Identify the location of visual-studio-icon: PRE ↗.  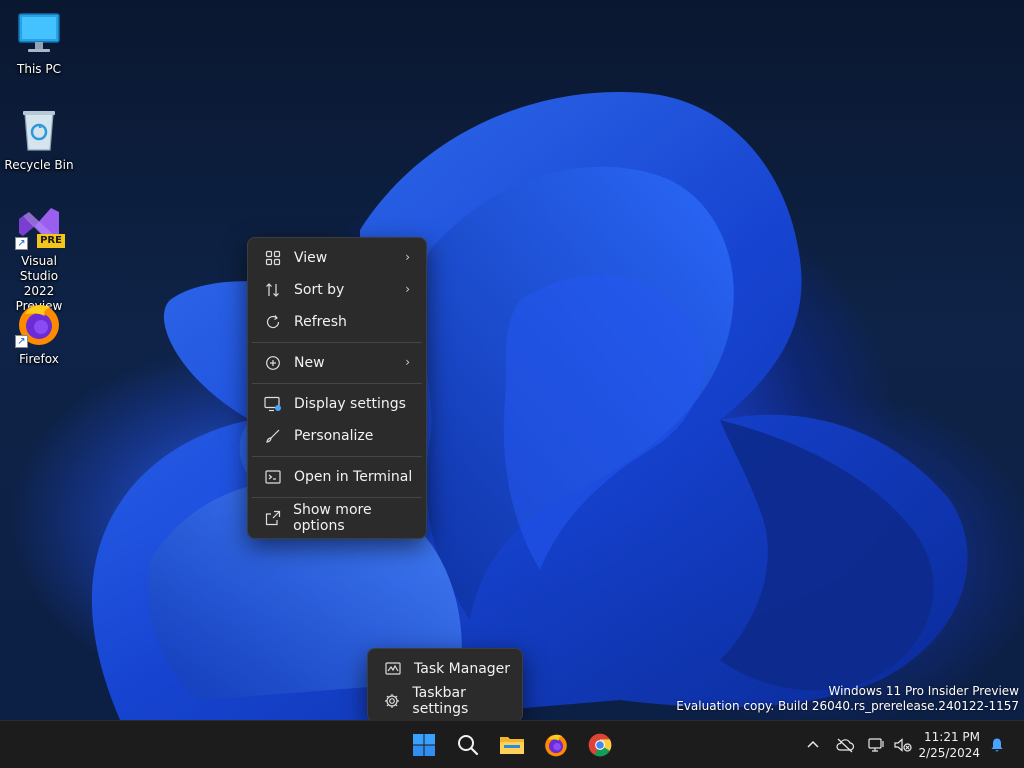
(40, 226).